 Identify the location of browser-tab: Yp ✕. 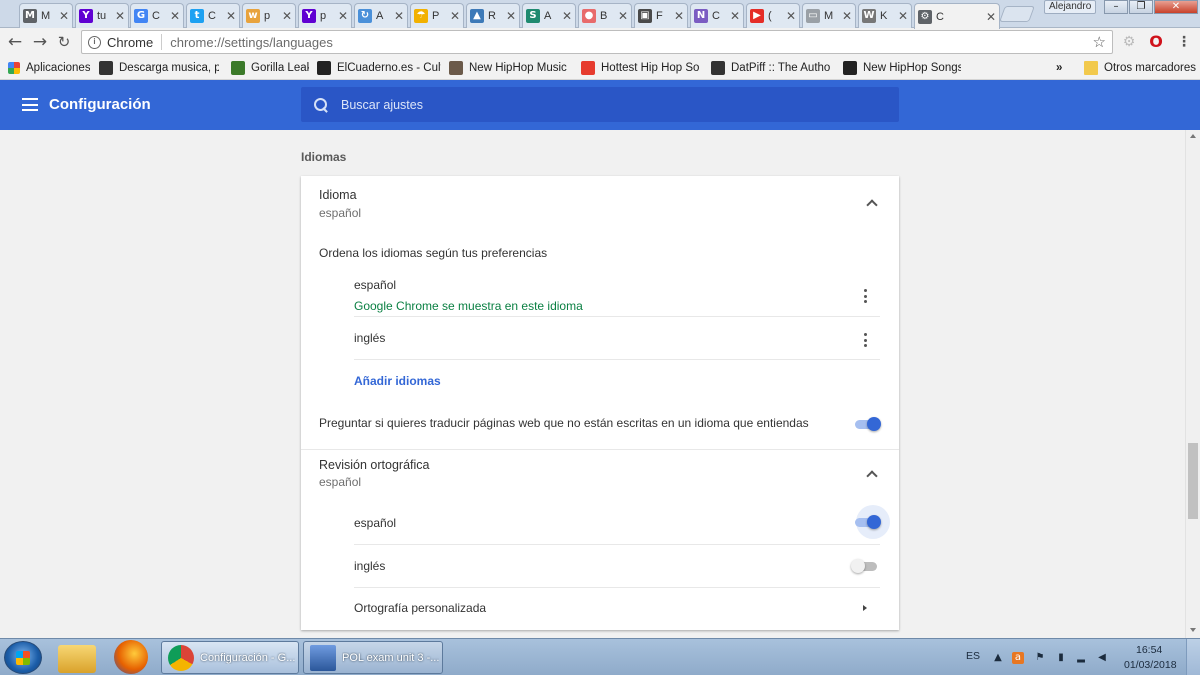
(325, 15).